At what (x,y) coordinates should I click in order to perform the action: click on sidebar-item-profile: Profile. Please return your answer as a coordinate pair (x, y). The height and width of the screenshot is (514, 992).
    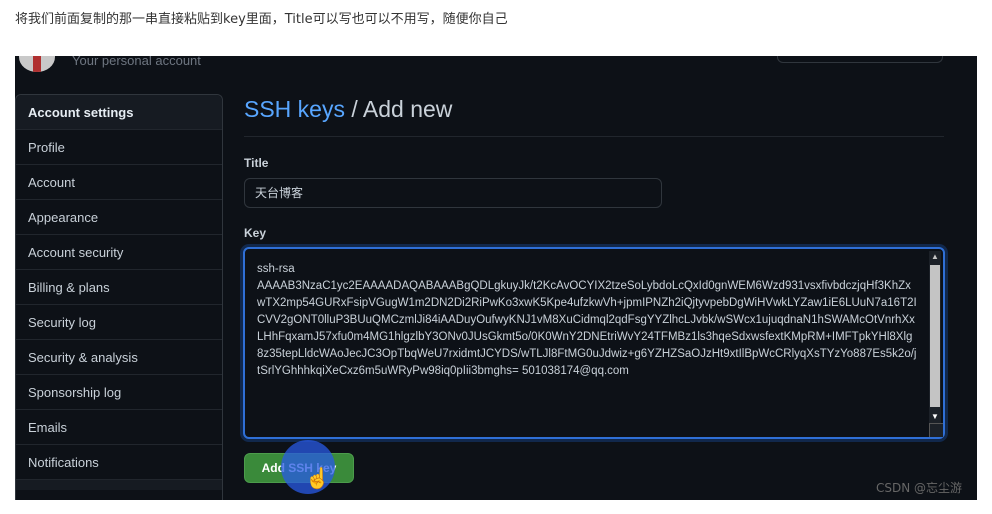
    Looking at the image, I should click on (119, 147).